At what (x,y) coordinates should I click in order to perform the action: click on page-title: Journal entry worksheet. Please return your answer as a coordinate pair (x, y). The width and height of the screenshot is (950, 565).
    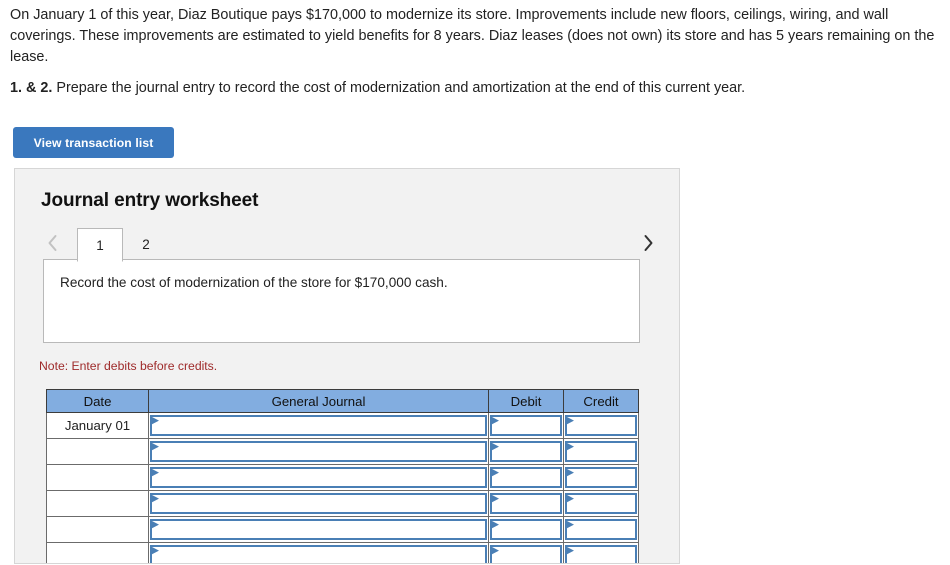
    Looking at the image, I should click on (150, 200).